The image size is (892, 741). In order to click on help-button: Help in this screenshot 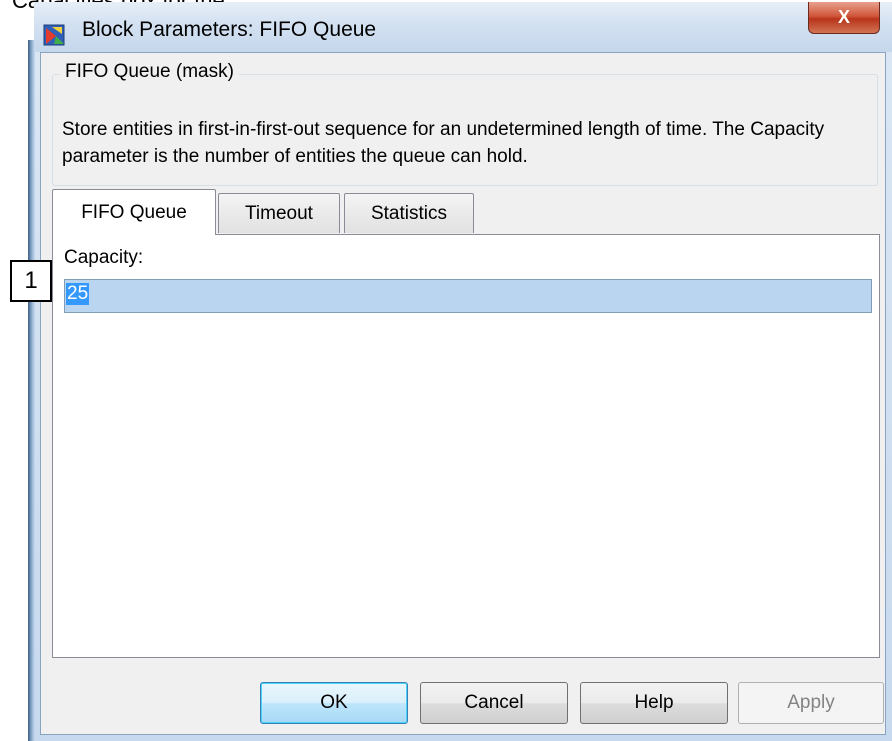, I will do `click(654, 703)`.